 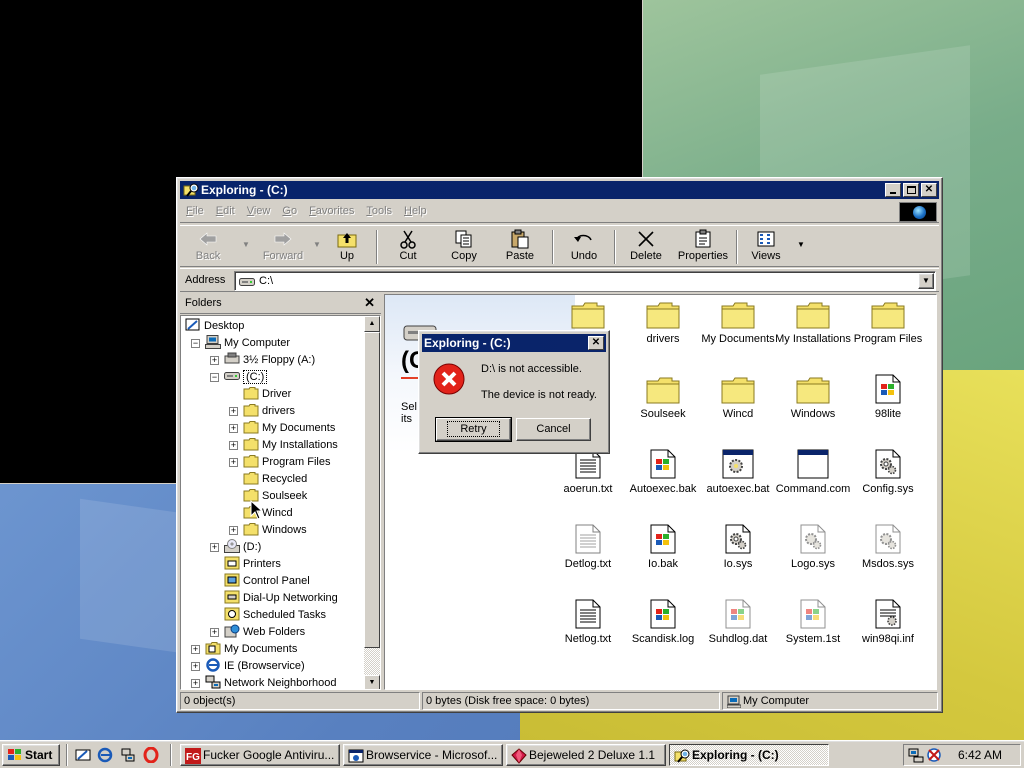 What do you see at coordinates (225, 209) in the screenshot?
I see `menu-edit: Edit` at bounding box center [225, 209].